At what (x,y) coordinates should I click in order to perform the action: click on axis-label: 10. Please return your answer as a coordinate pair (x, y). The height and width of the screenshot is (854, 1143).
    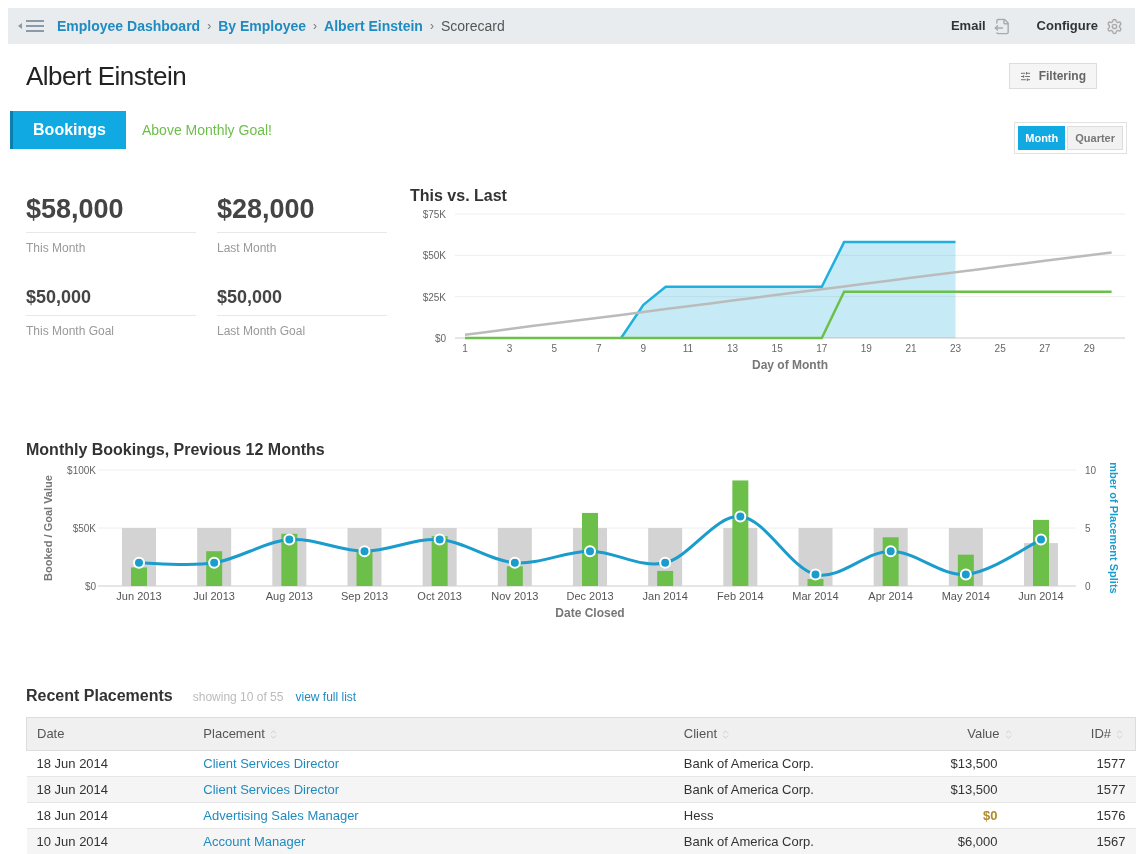
    Looking at the image, I should click on (1091, 470).